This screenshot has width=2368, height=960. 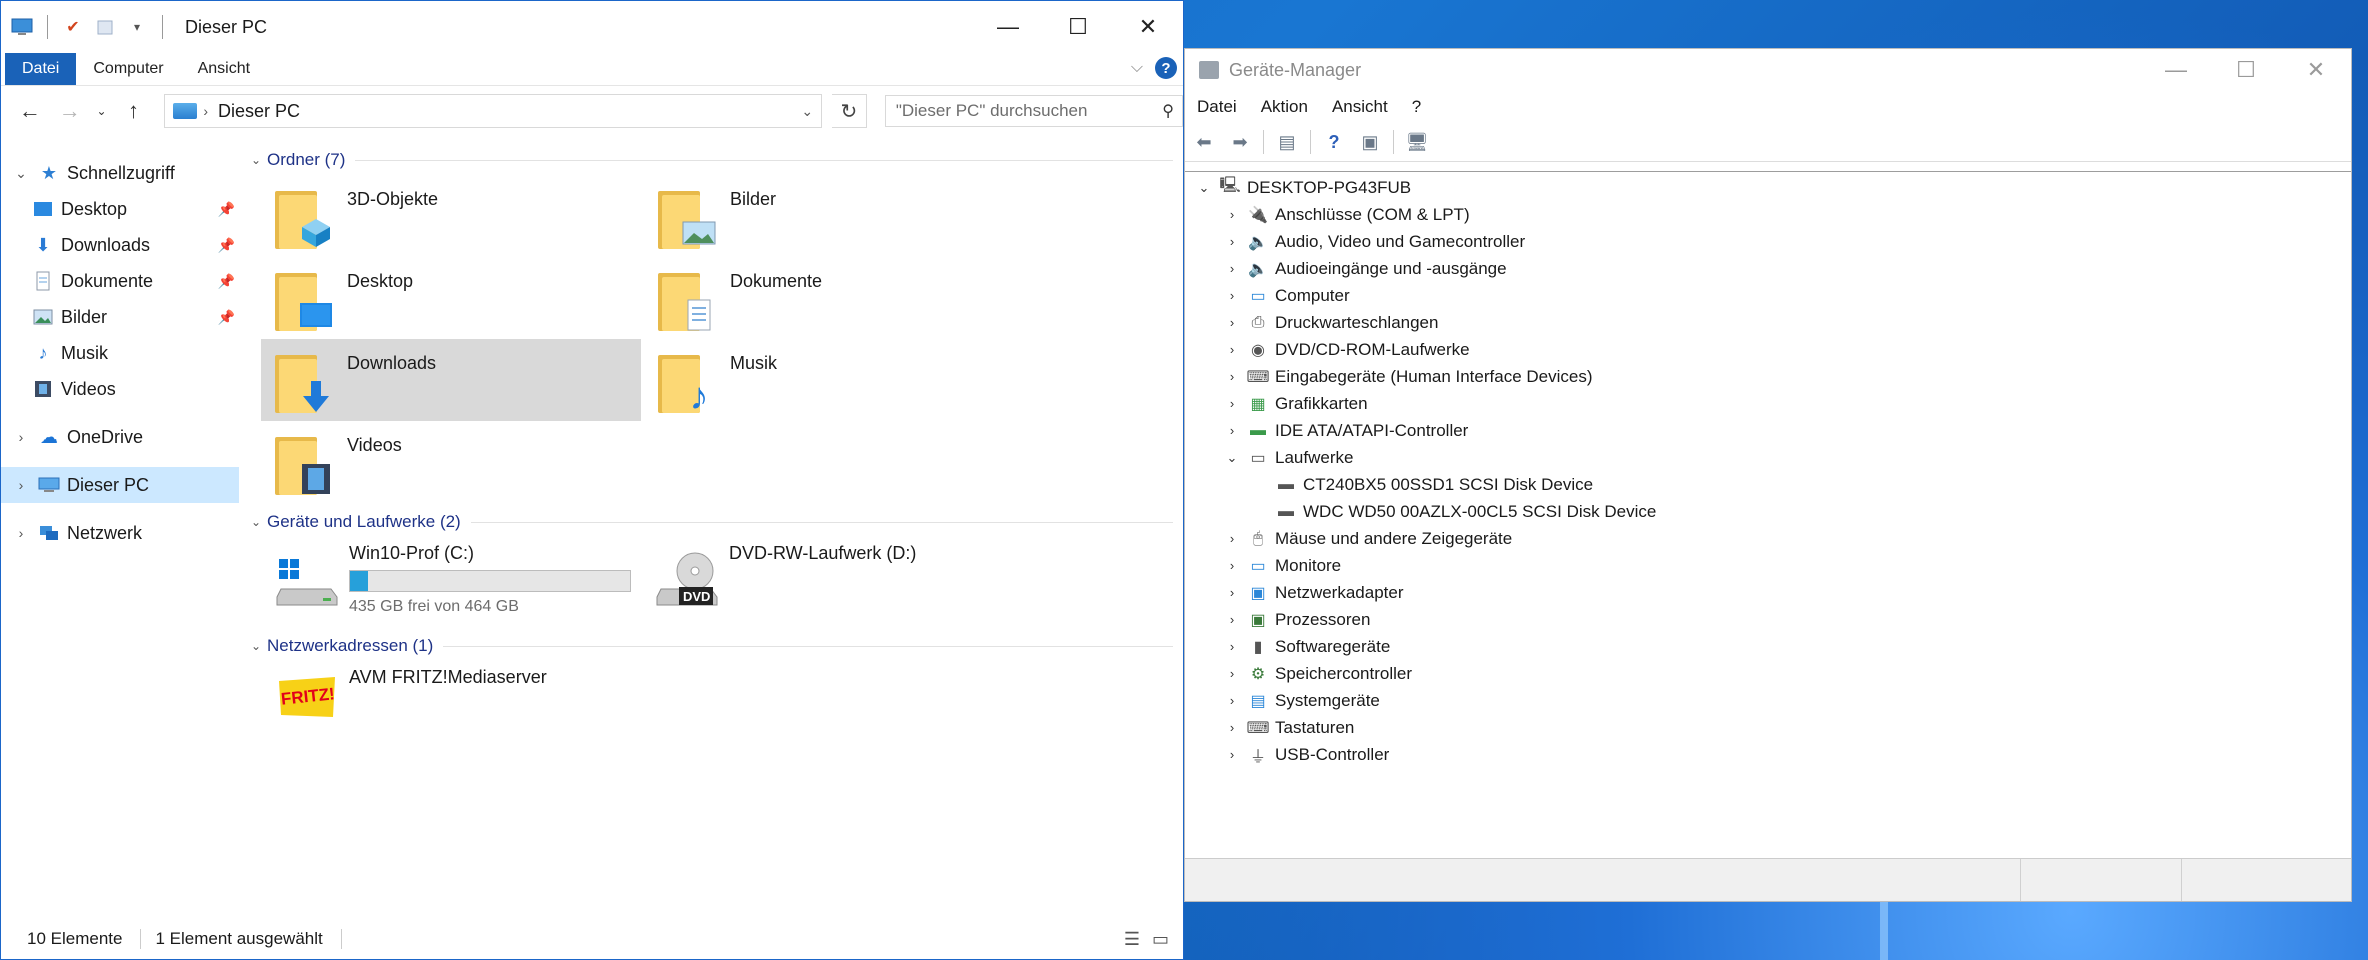 What do you see at coordinates (715, 646) in the screenshot?
I see `group-header-network: ⌄ Netzwerkadressen (1)` at bounding box center [715, 646].